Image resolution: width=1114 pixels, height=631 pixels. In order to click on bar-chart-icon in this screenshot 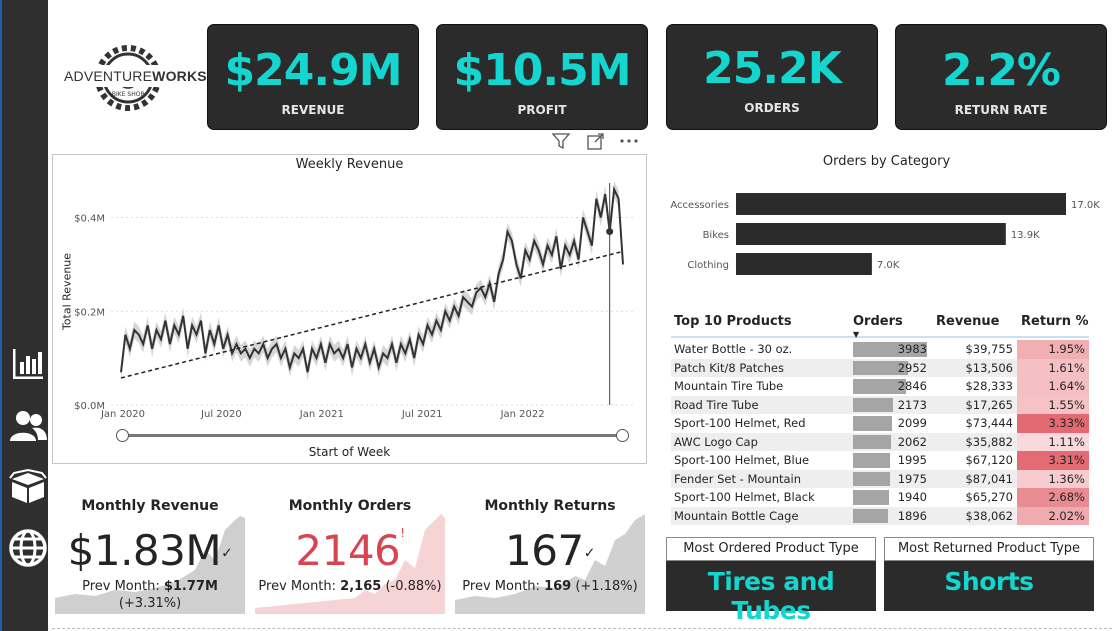, I will do `click(28, 364)`.